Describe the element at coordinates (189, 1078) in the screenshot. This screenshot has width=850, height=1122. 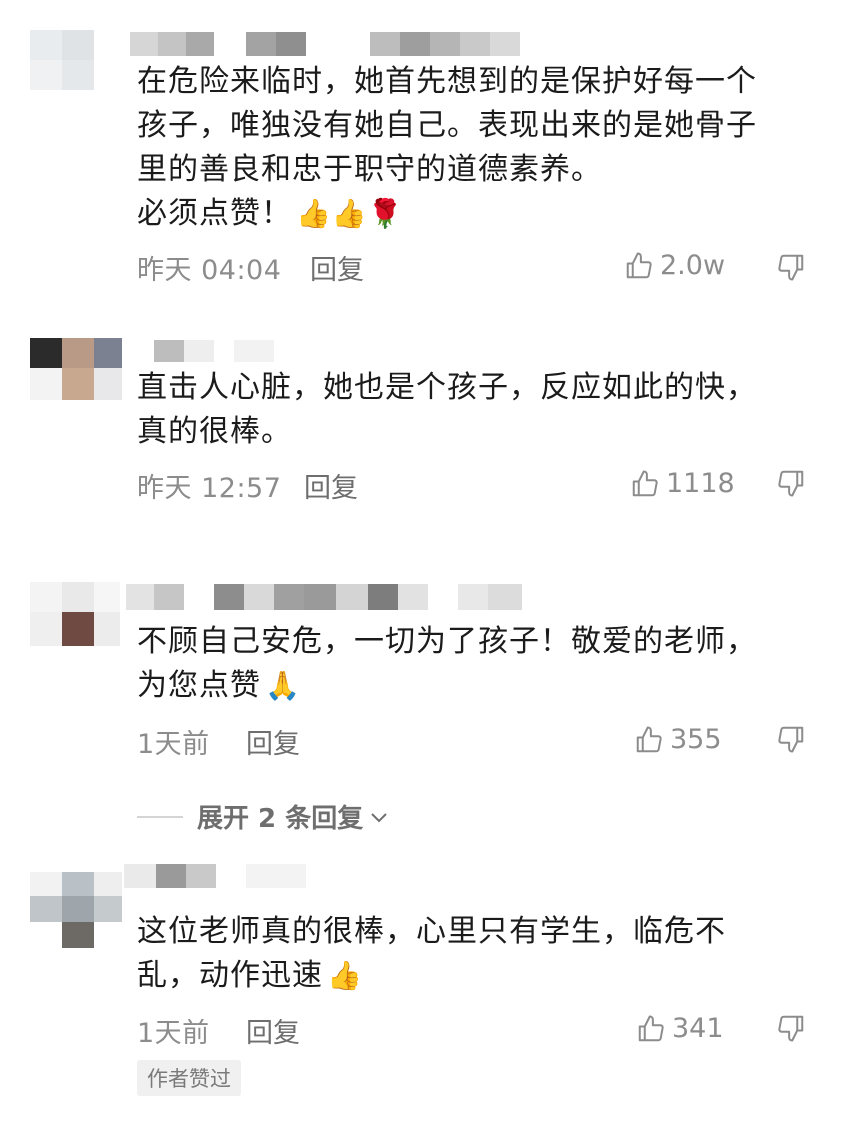
I see `author-liked-badge: 作者赞过` at that location.